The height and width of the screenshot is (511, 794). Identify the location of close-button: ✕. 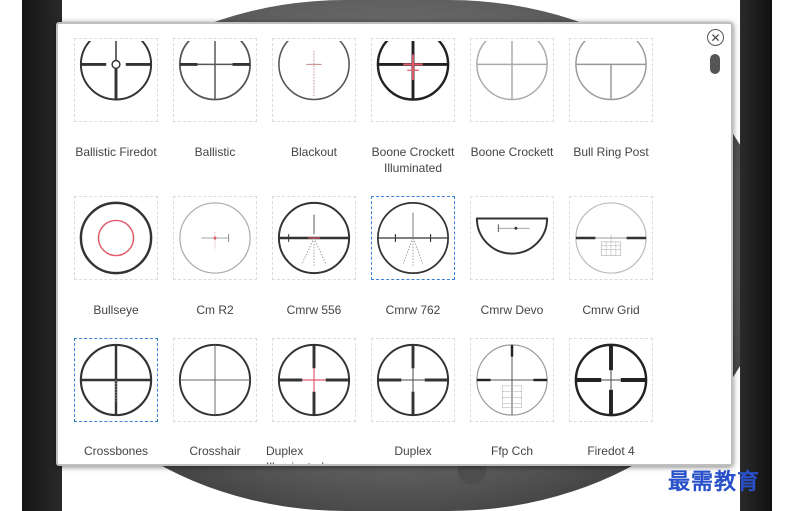
(715, 37).